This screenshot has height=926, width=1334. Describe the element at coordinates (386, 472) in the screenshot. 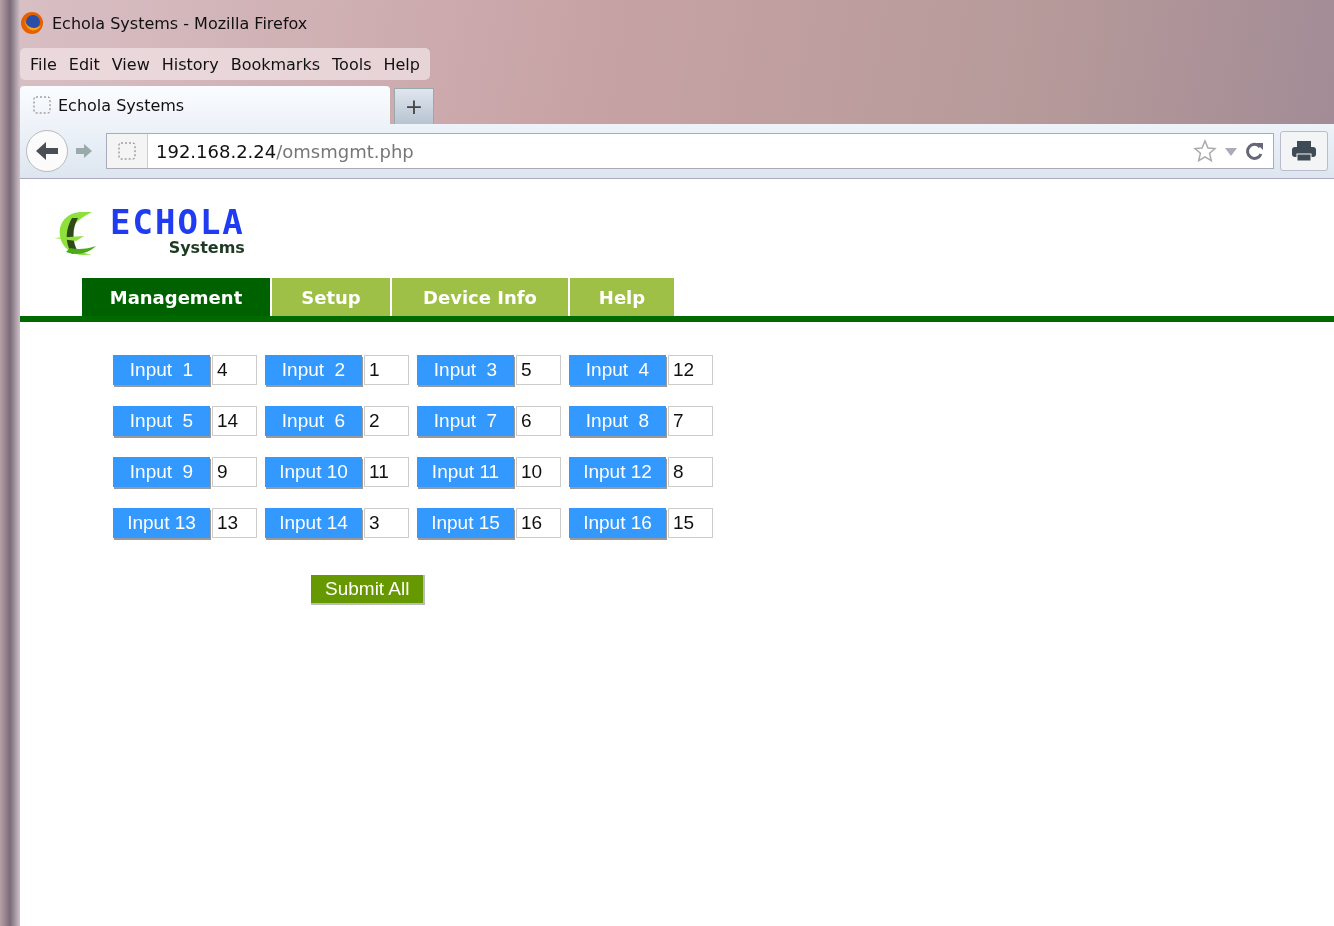

I see `input-field: 11` at that location.